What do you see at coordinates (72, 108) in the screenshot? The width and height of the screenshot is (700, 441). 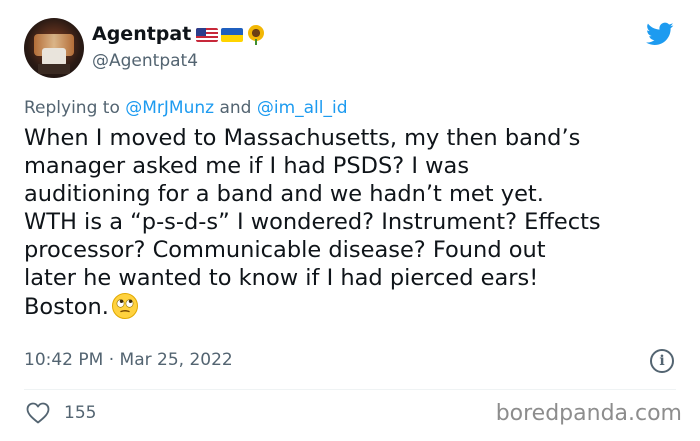 I see `reply-prefix: Replying to` at bounding box center [72, 108].